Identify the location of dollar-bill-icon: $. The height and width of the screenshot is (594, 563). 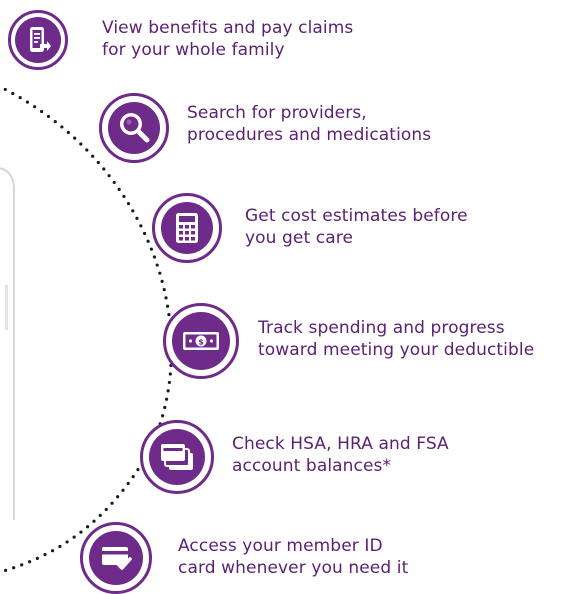
(201, 341).